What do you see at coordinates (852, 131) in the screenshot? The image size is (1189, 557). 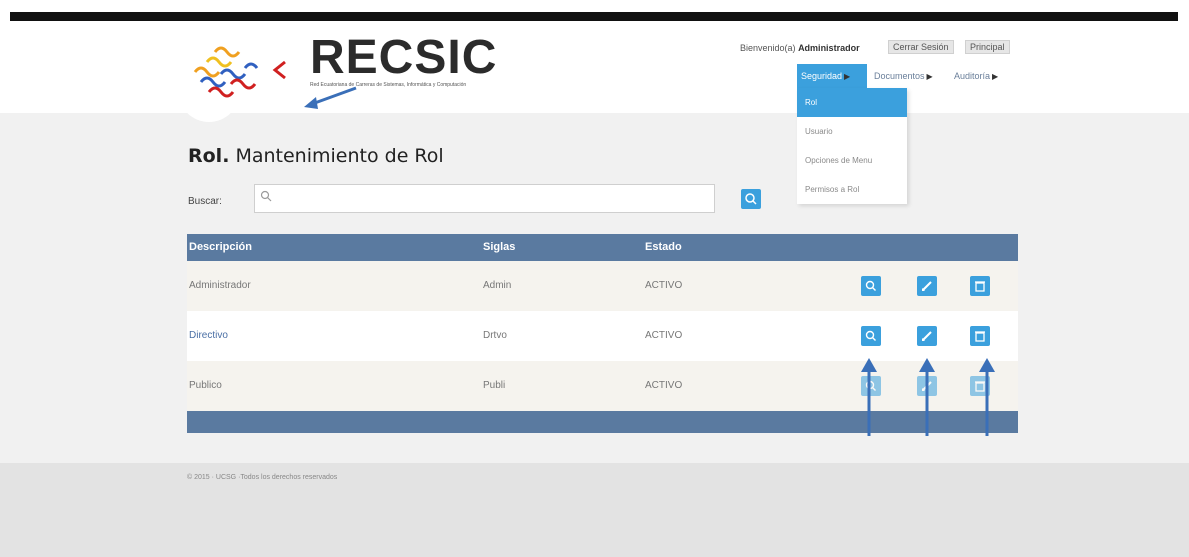 I see `menu-item-usuario: Usuario` at bounding box center [852, 131].